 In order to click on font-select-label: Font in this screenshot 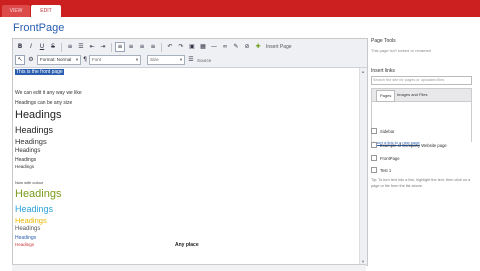, I will do `click(97, 59)`.